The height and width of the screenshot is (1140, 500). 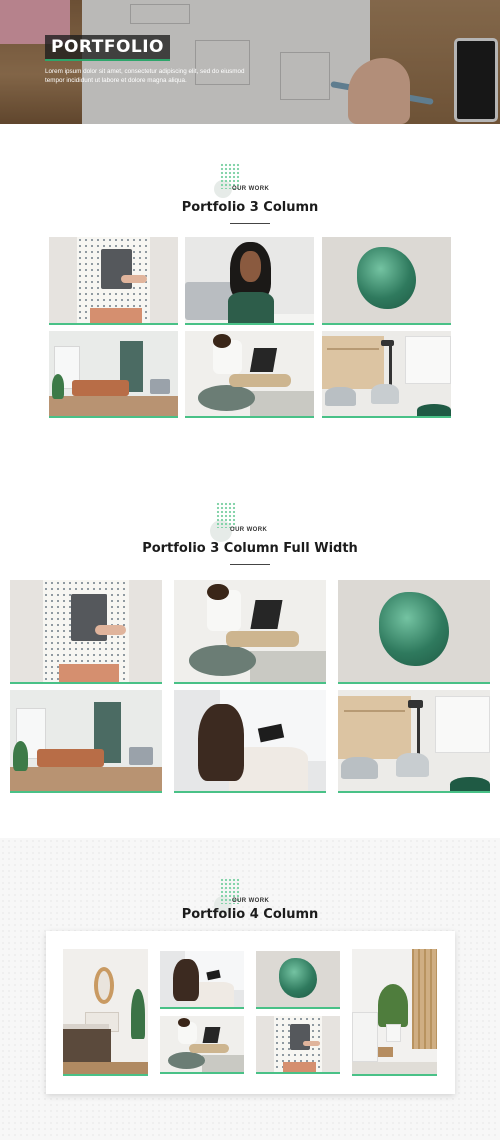 I want to click on hero-overlay, so click(x=250, y=62).